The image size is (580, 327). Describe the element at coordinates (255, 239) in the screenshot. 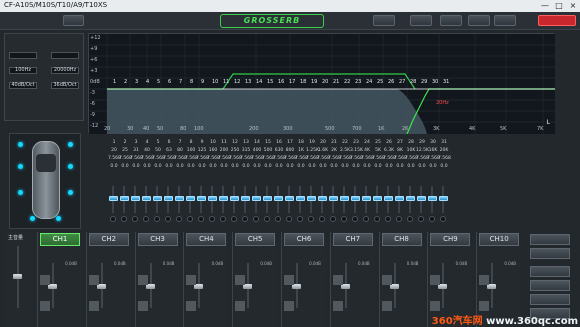

I see `channel-button: CH5` at that location.